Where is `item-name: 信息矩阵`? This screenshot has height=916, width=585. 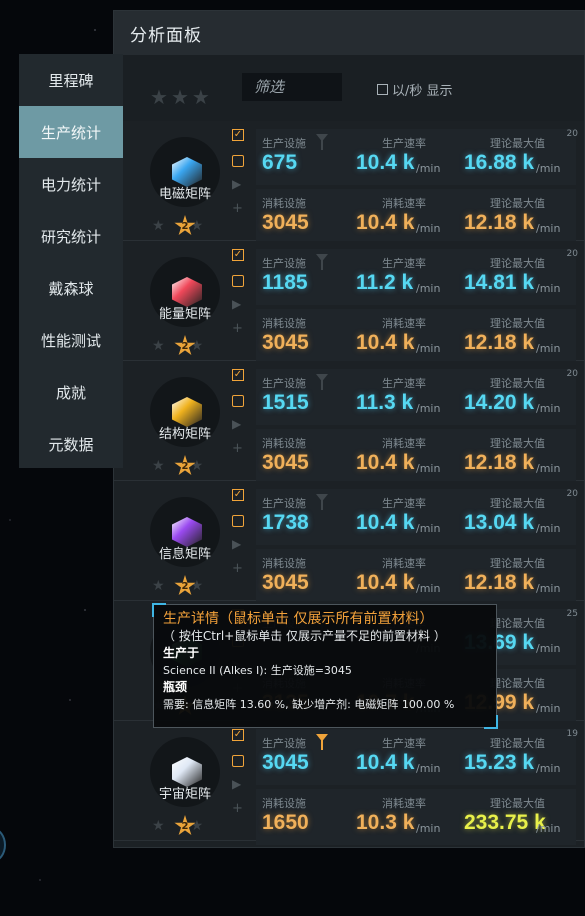 item-name: 信息矩阵 is located at coordinates (184, 554).